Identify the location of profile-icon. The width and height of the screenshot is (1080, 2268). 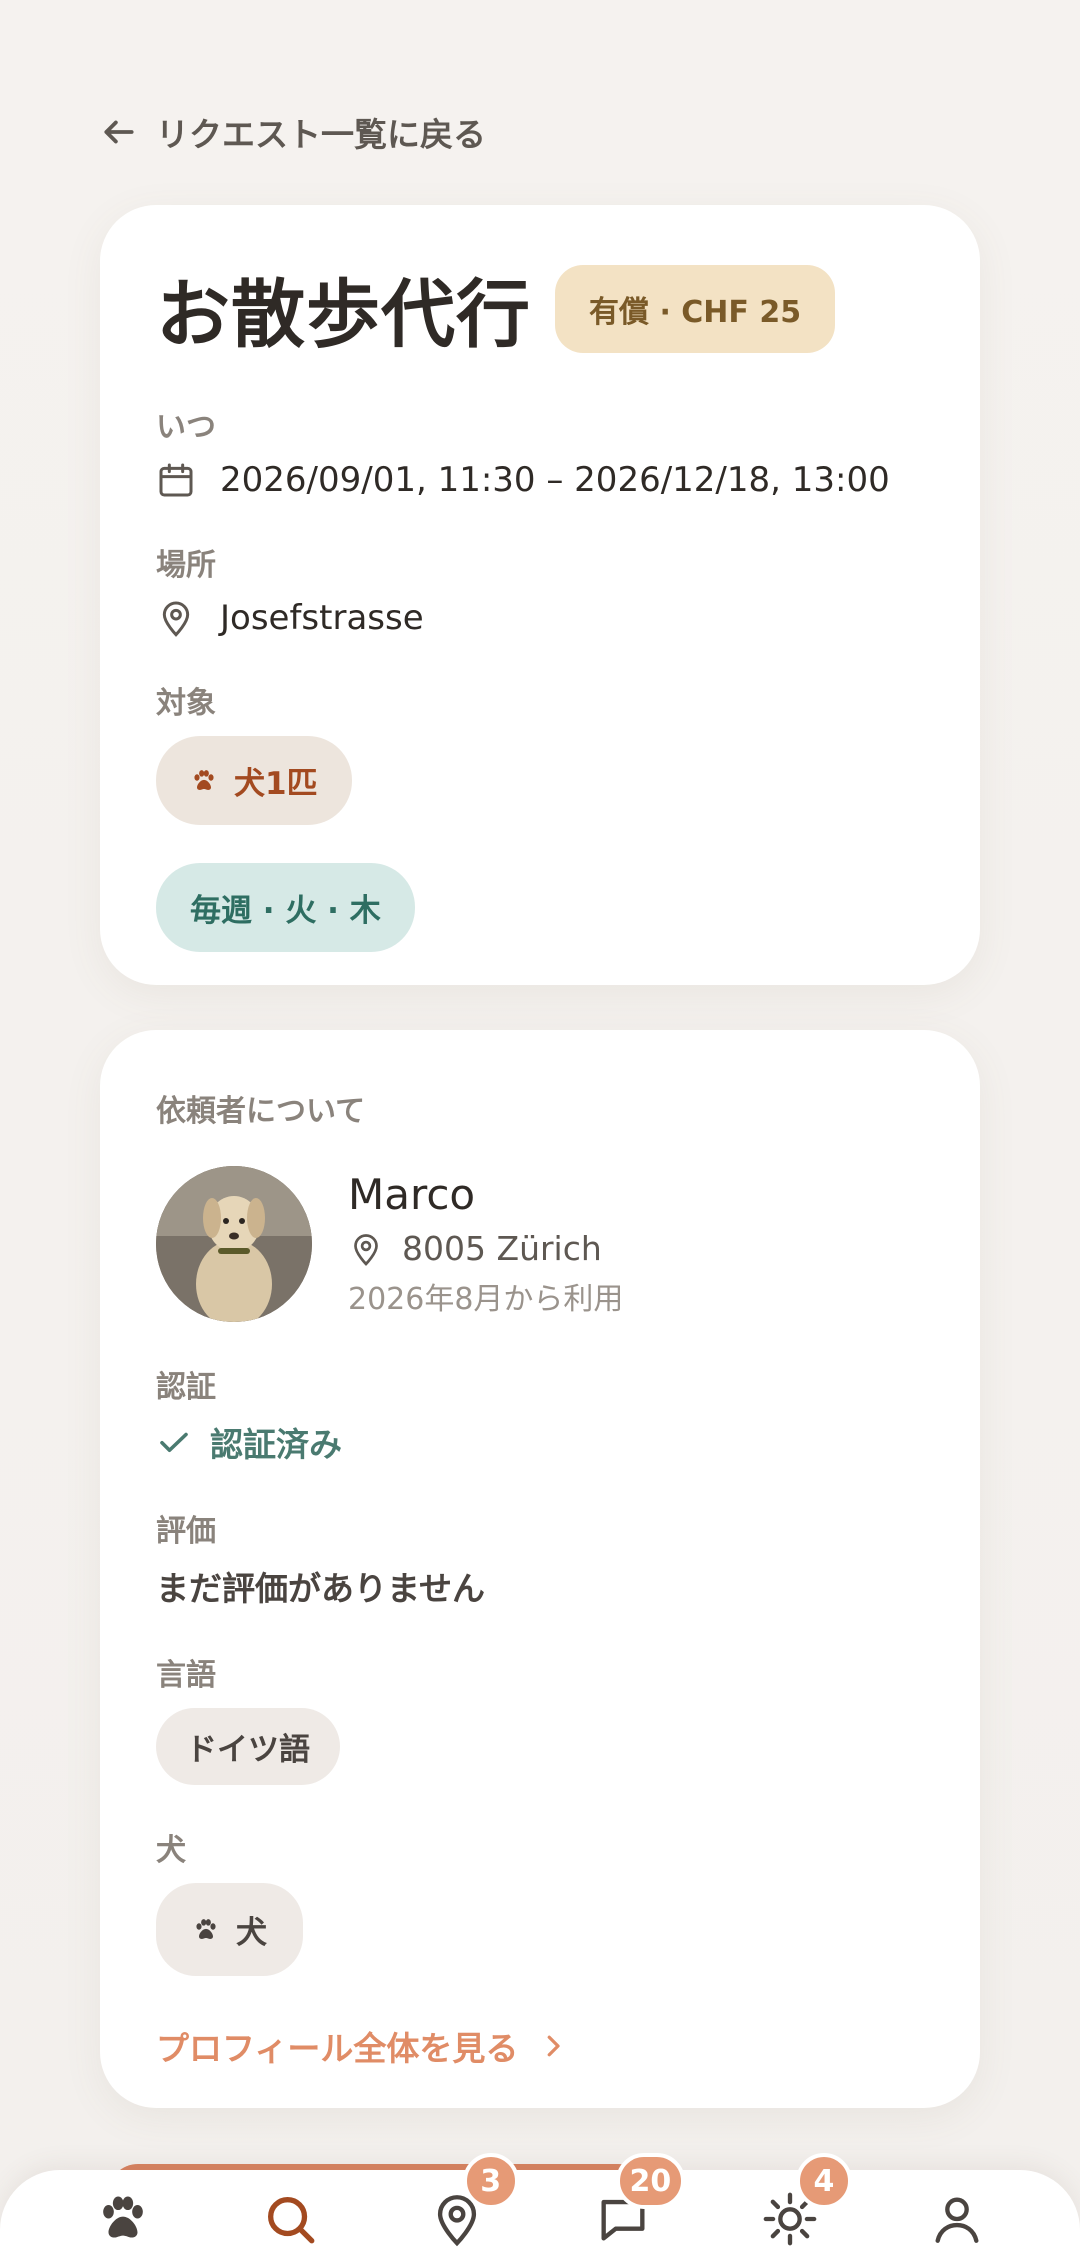
(957, 2220).